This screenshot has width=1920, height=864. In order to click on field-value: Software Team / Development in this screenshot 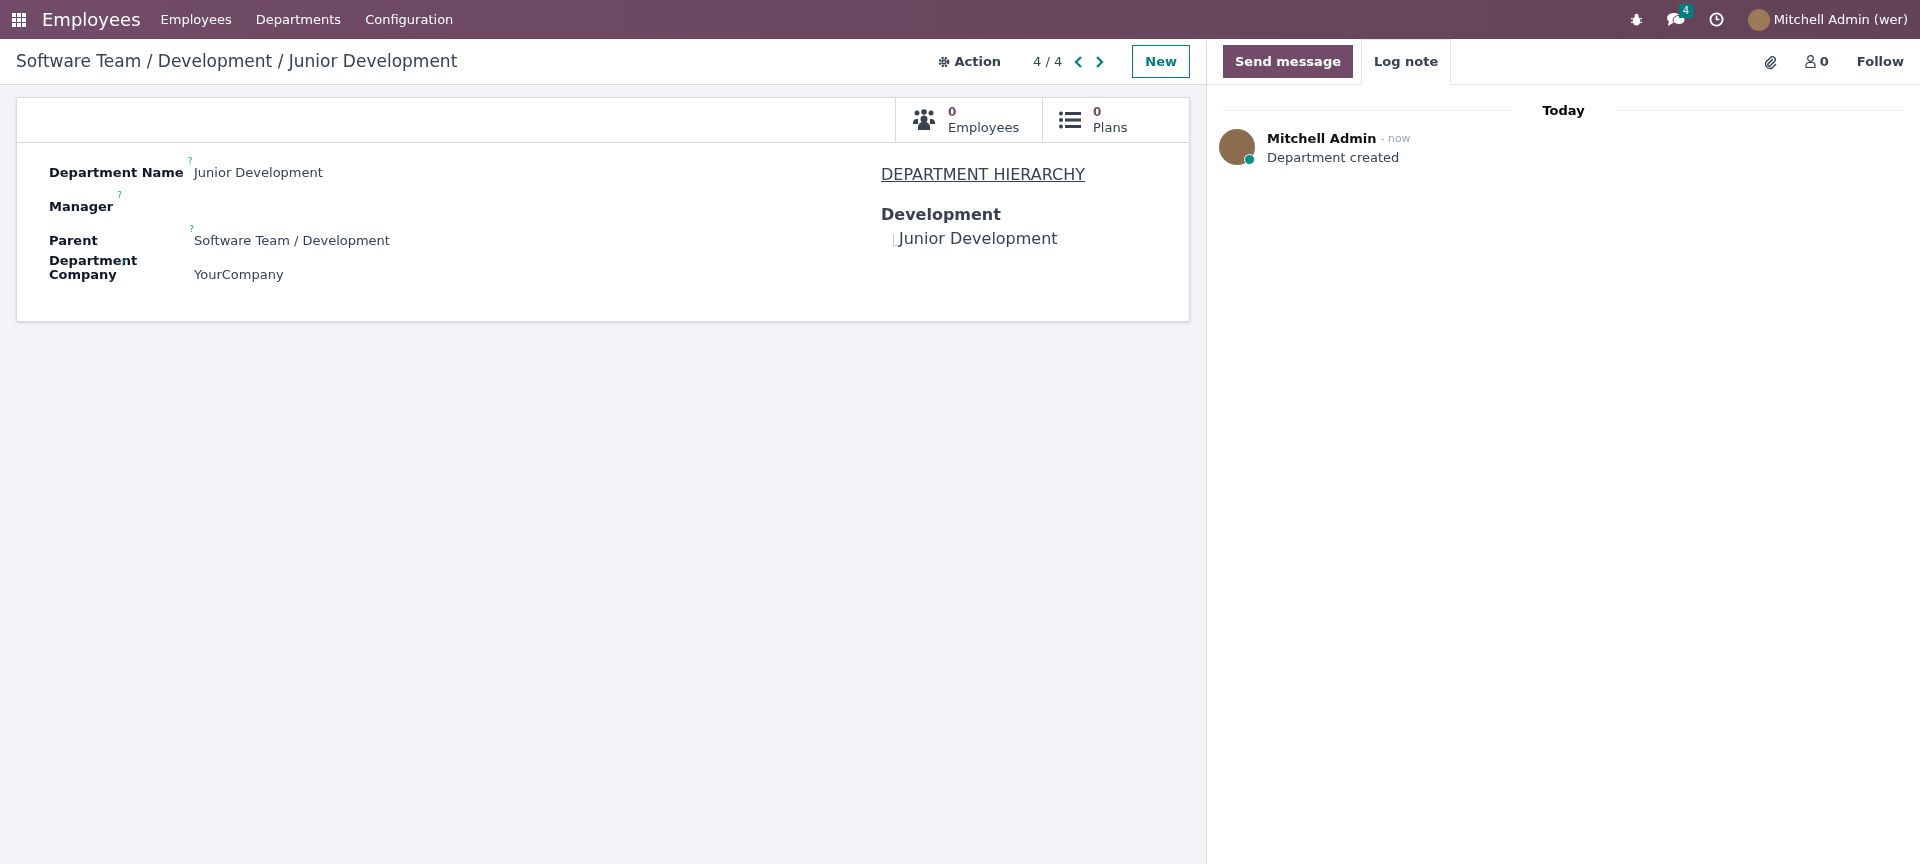, I will do `click(292, 241)`.